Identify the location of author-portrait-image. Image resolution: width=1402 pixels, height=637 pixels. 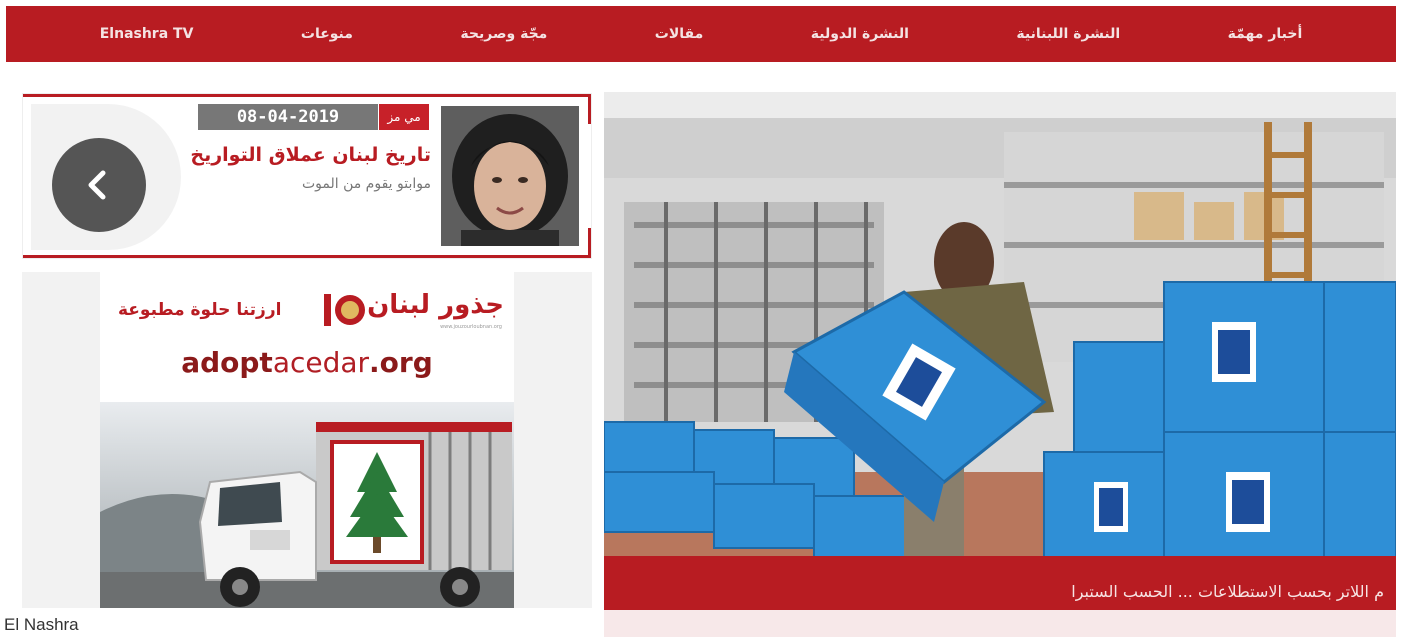
(510, 176).